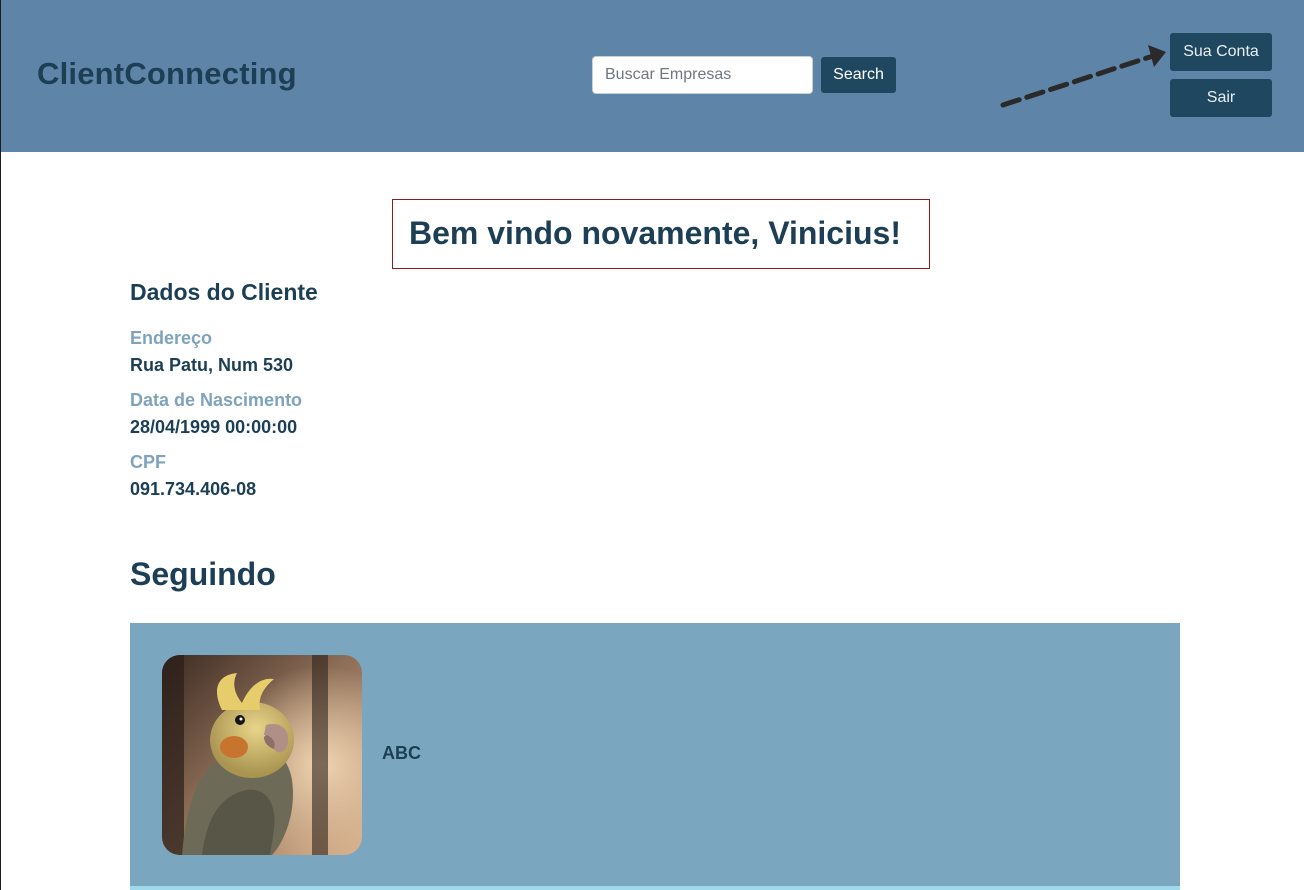 This screenshot has height=890, width=1304. What do you see at coordinates (193, 489) in the screenshot?
I see `cpf-value: 091.734.406-08` at bounding box center [193, 489].